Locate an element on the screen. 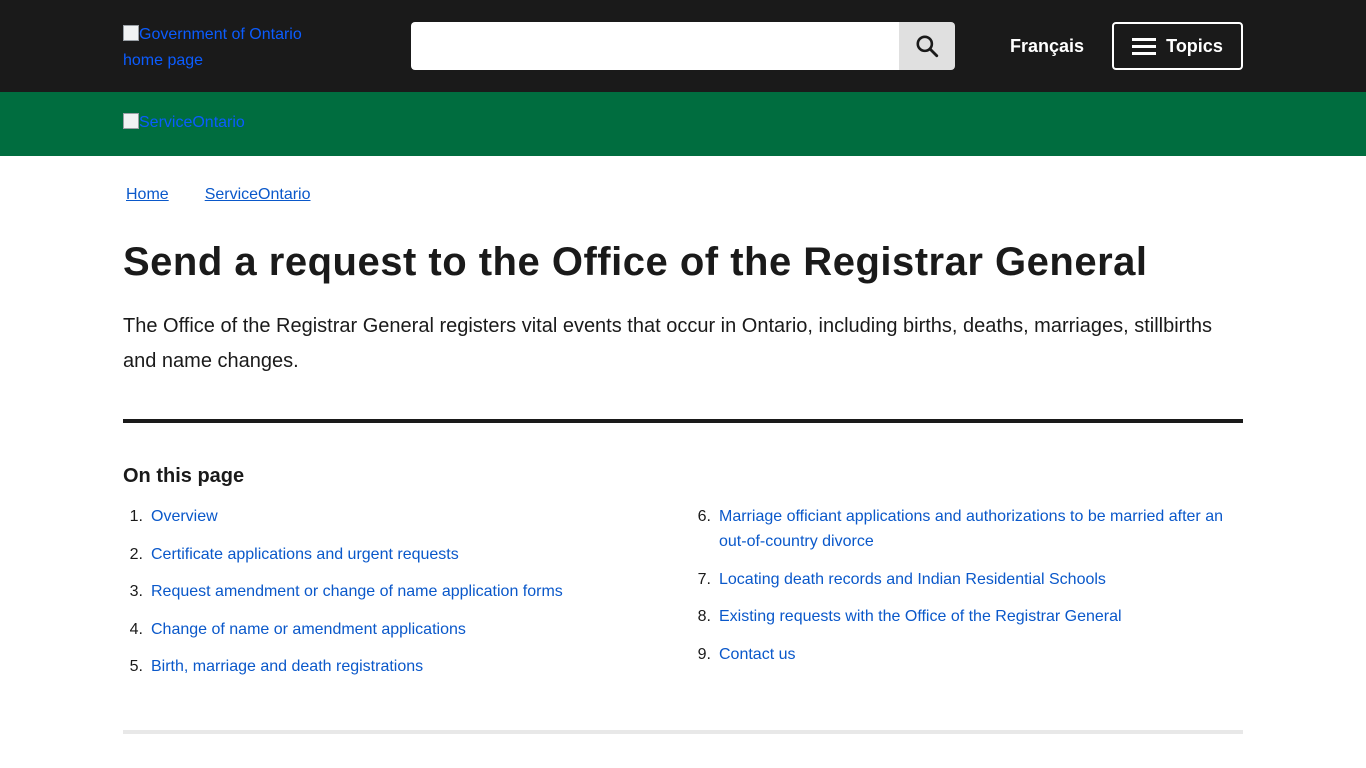 Image resolution: width=1366 pixels, height=768 pixels. service-ontario-logo-link: ServiceOntario is located at coordinates (184, 123).